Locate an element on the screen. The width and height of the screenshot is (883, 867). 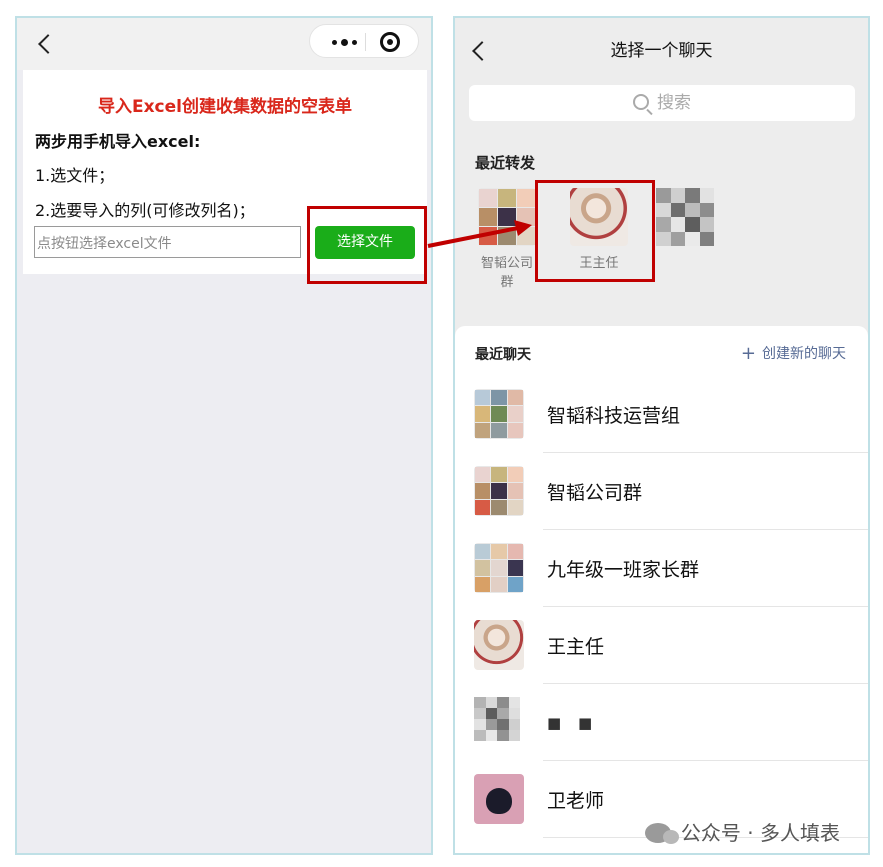
chat-name: 九年级一班家长群 is located at coordinates (623, 570).